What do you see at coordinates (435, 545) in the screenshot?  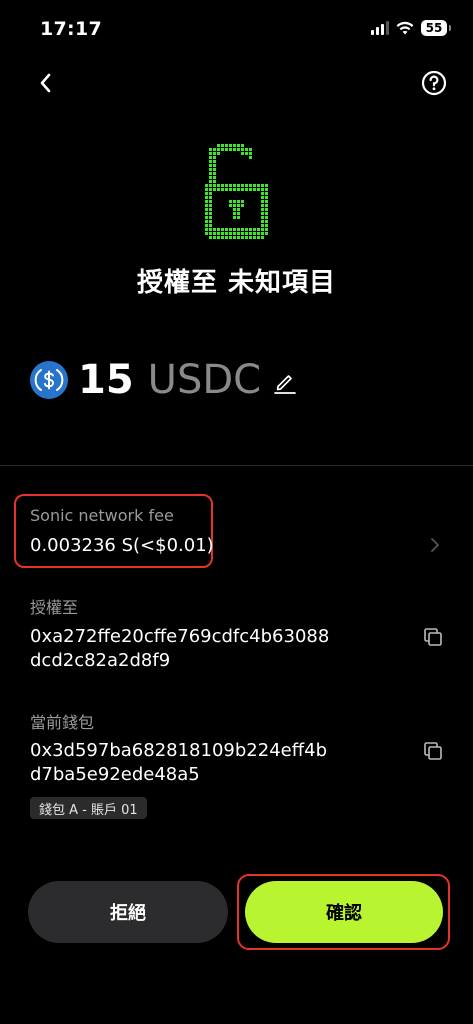 I see `chevron-right-icon` at bounding box center [435, 545].